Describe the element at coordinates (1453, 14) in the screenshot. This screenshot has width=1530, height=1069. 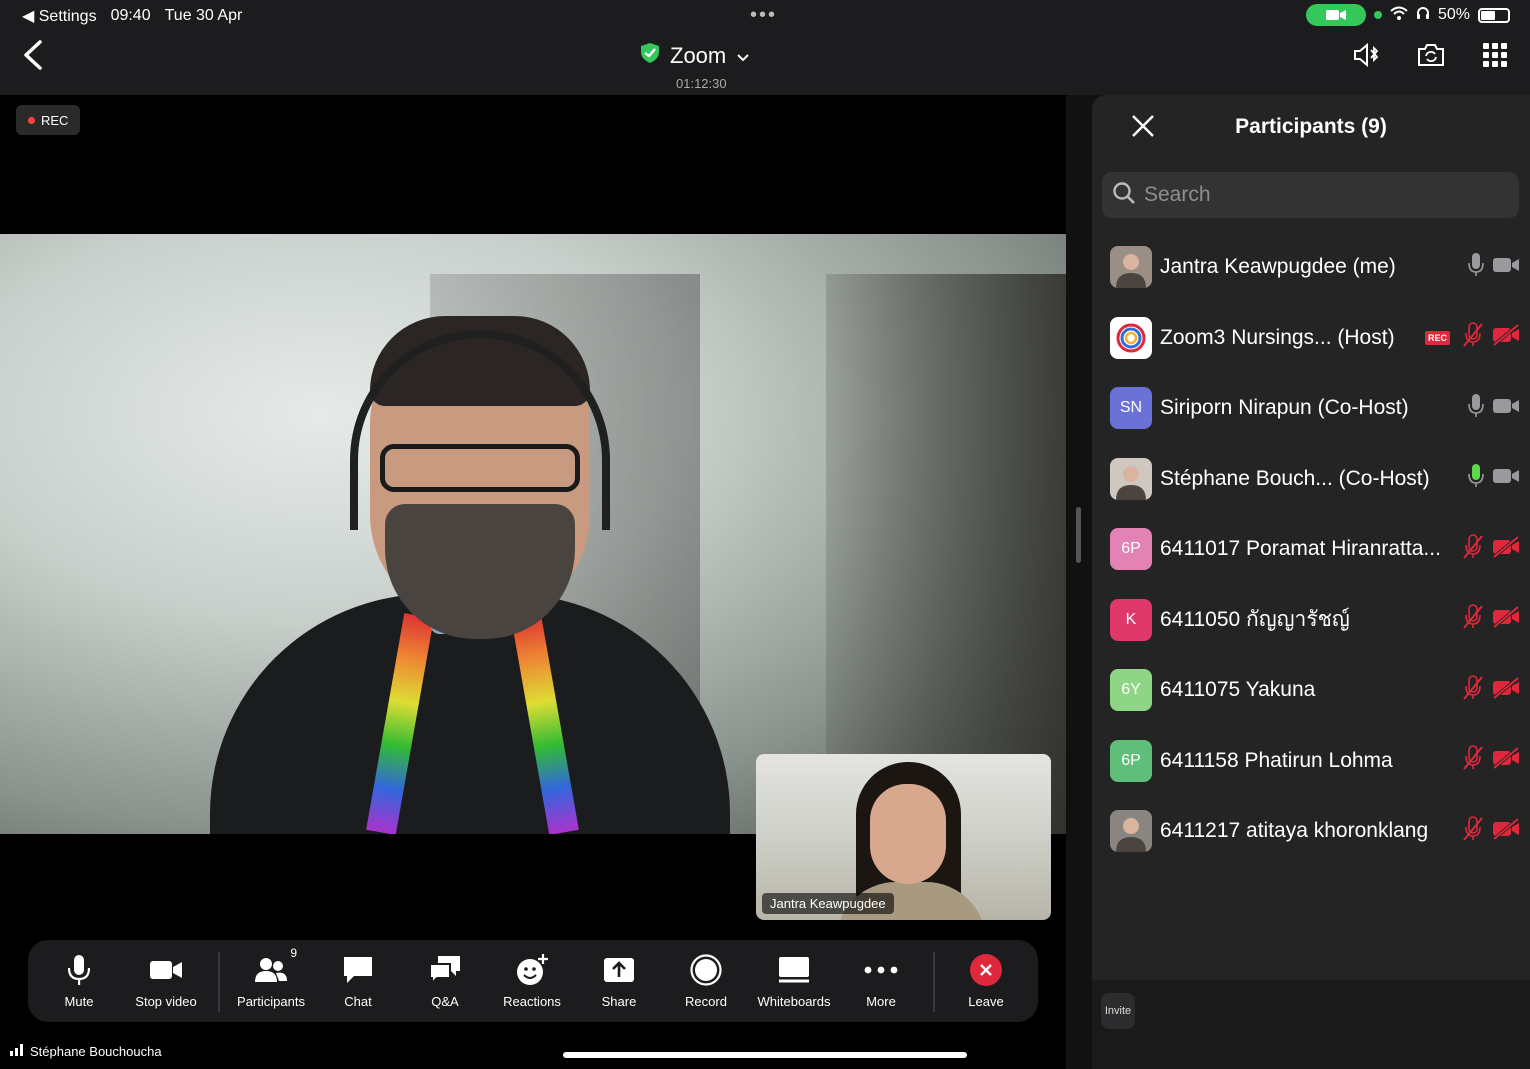
I see `battery-percent: 50%` at that location.